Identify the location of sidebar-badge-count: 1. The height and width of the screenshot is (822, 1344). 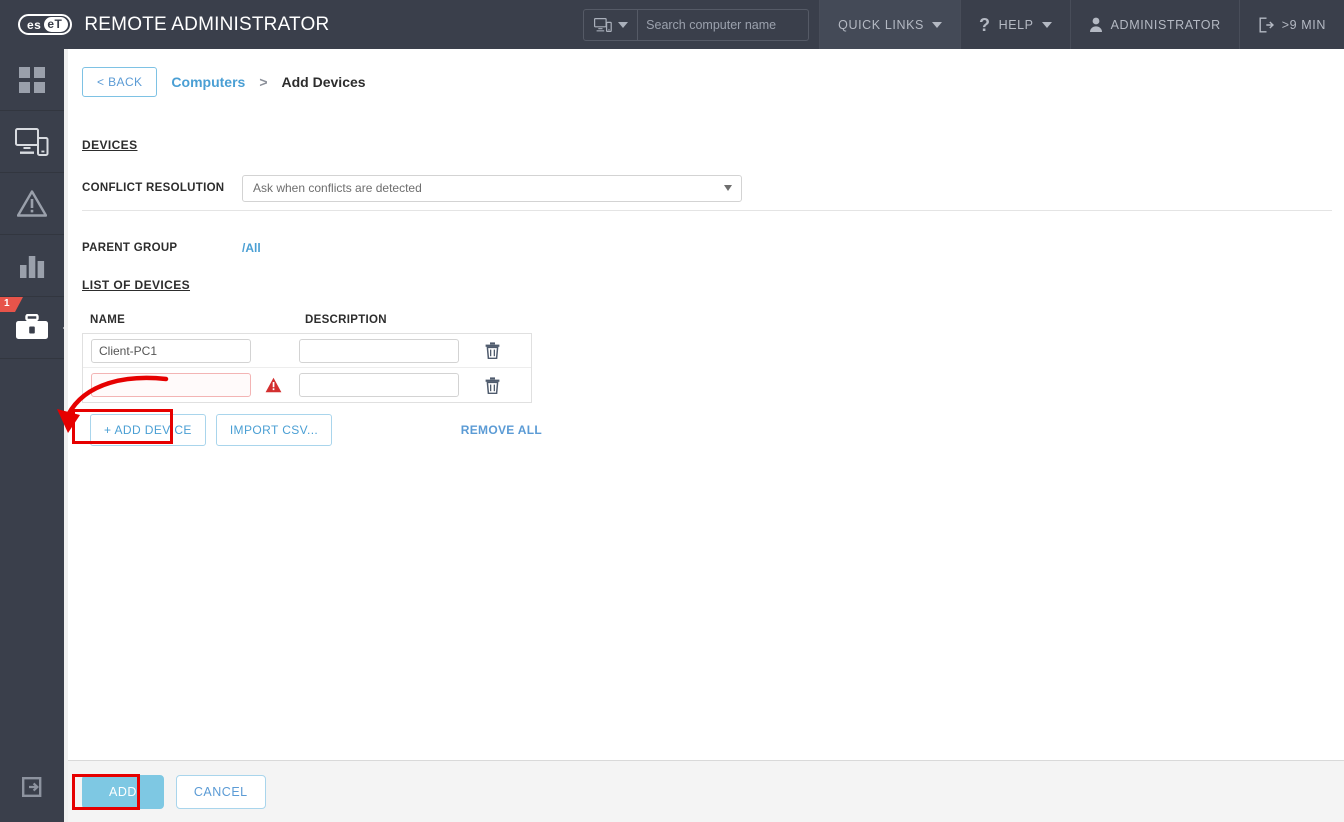
(11, 304).